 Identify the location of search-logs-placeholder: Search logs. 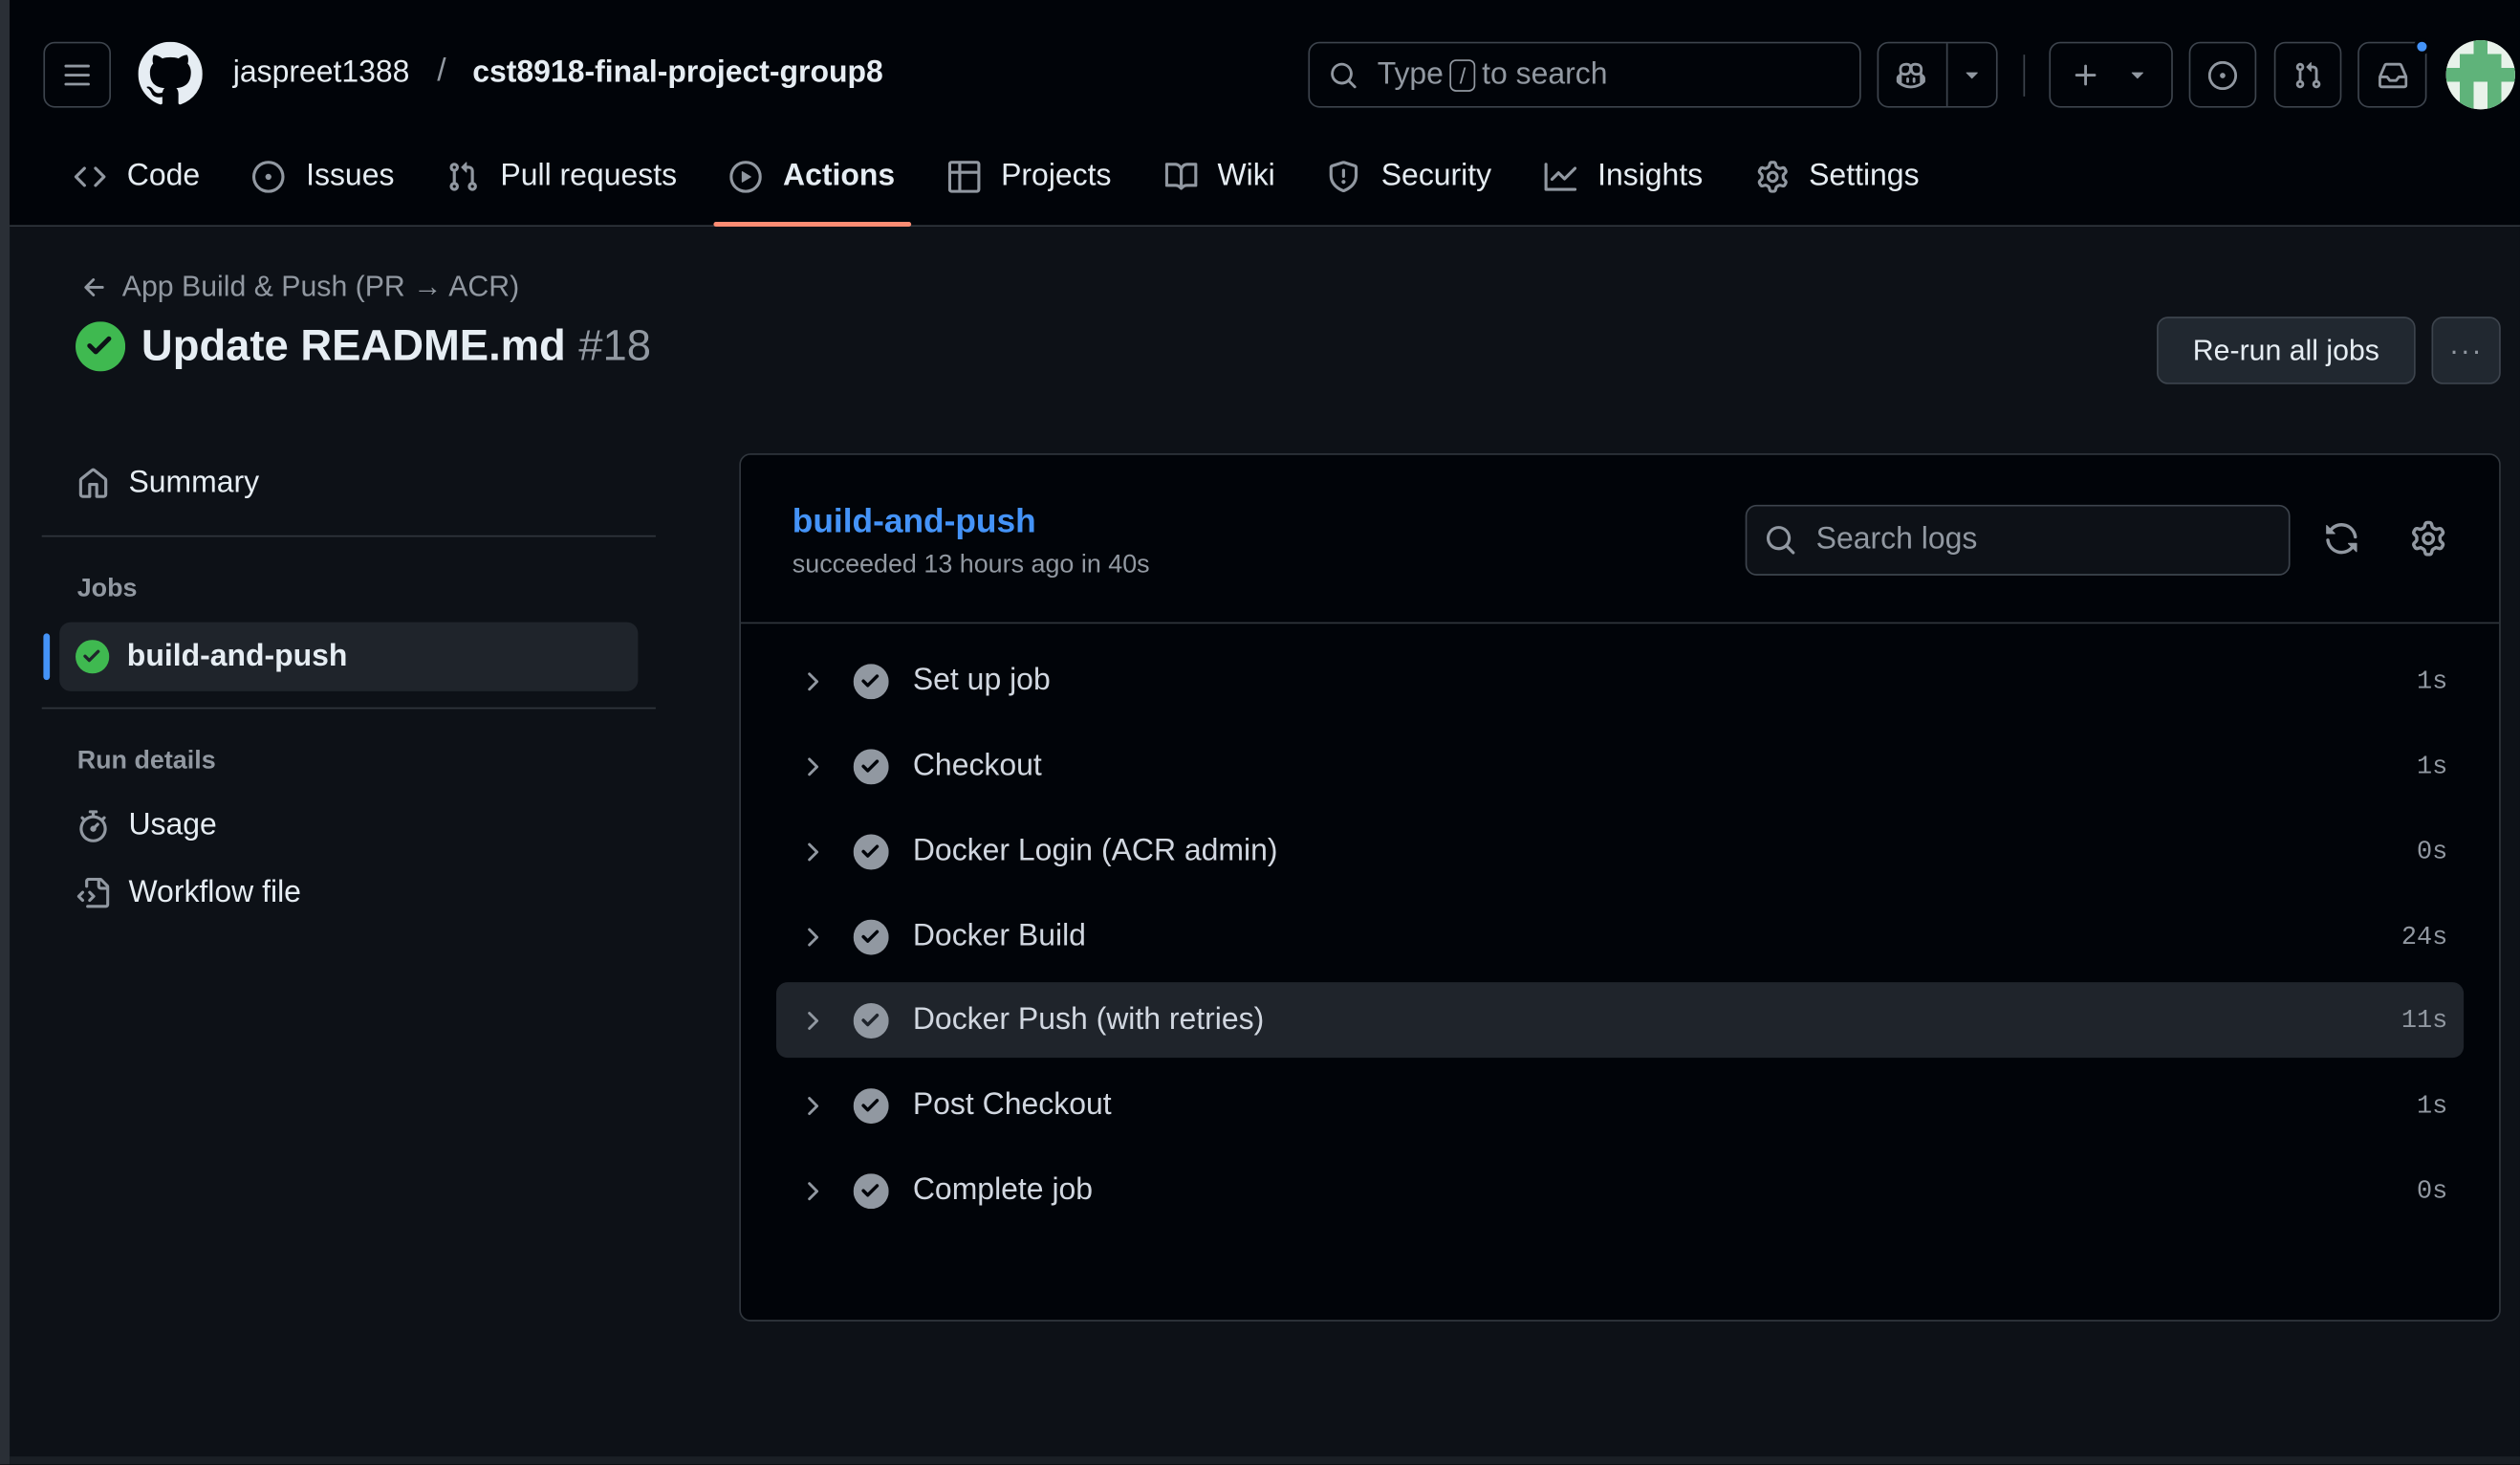
(1897, 539).